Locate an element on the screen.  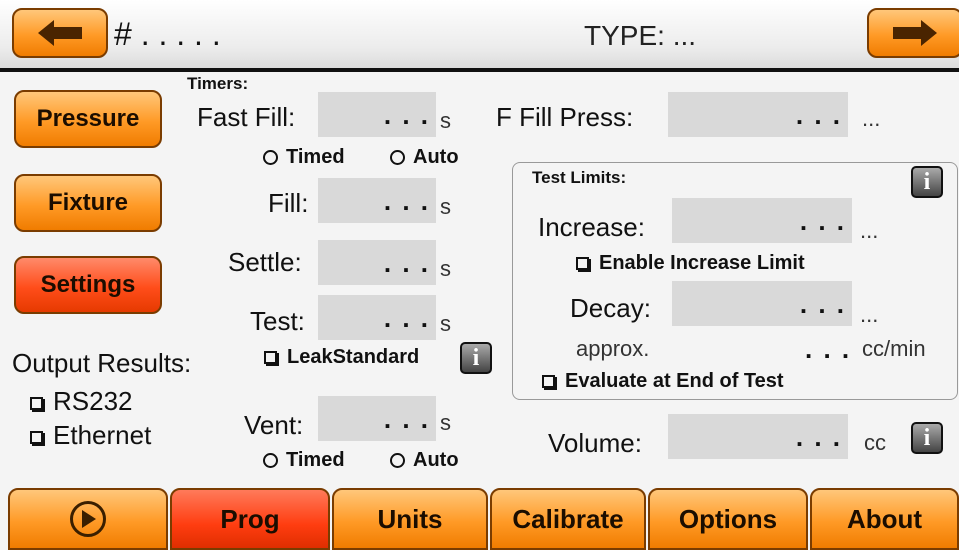
volume-value: . . . is located at coordinates (818, 437).